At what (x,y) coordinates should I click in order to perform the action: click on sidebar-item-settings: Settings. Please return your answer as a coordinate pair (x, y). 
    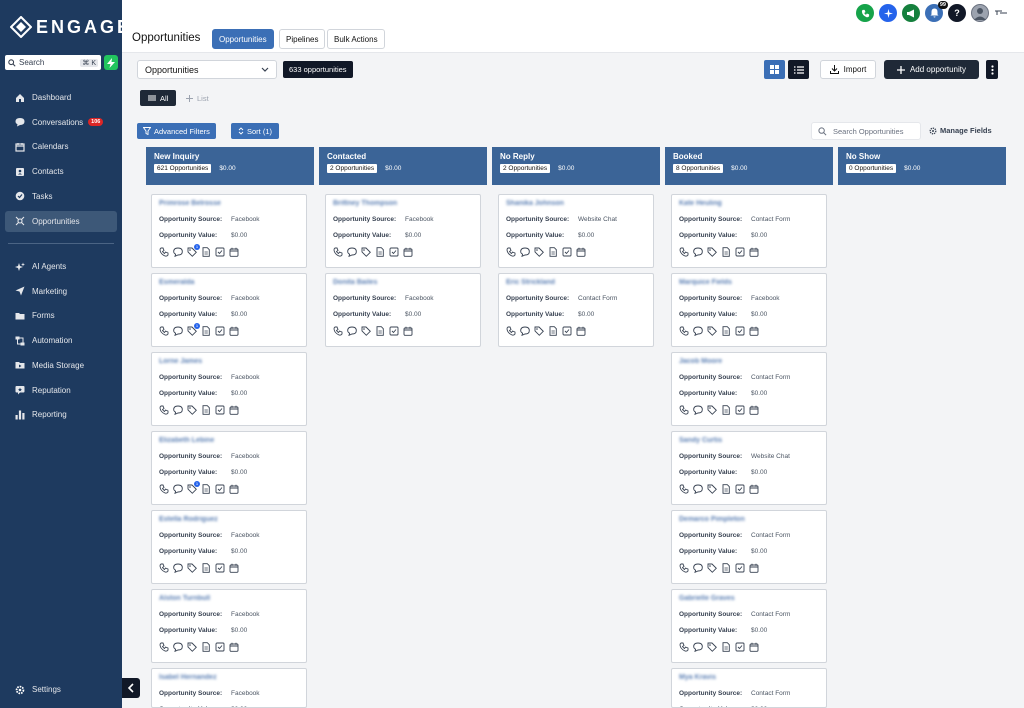
    Looking at the image, I should click on (61, 689).